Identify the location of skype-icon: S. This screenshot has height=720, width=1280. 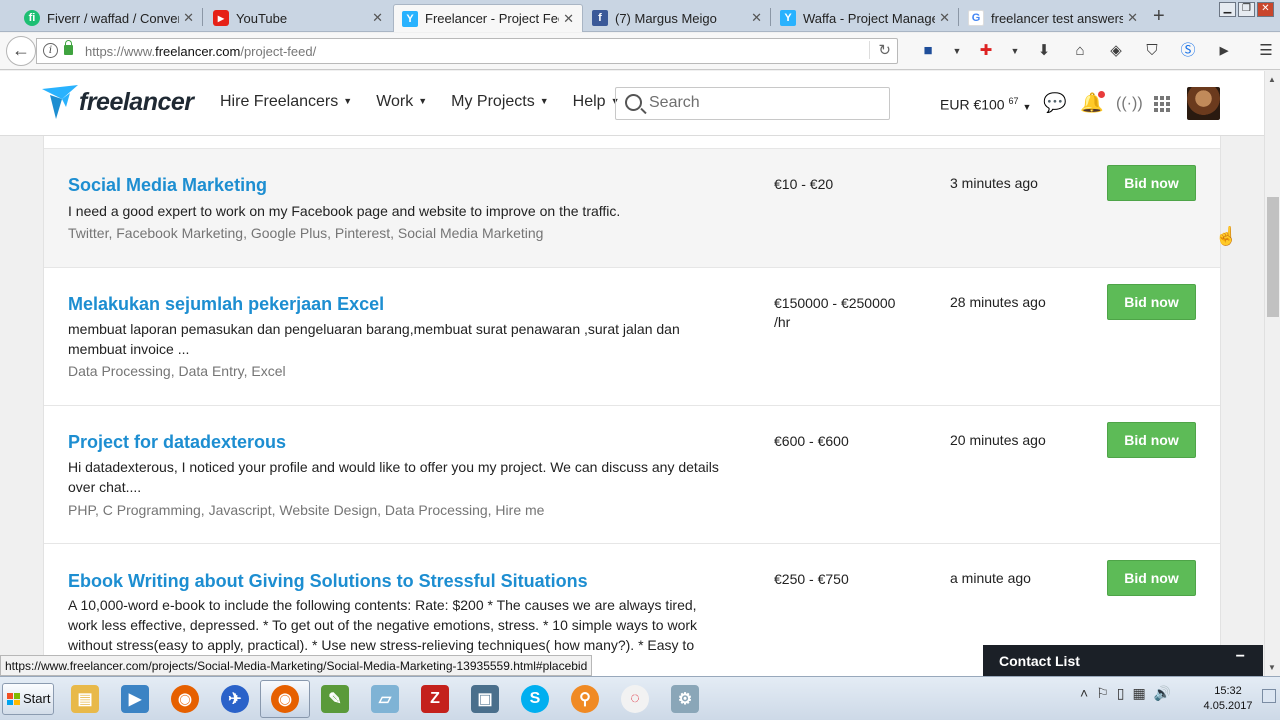
(535, 699).